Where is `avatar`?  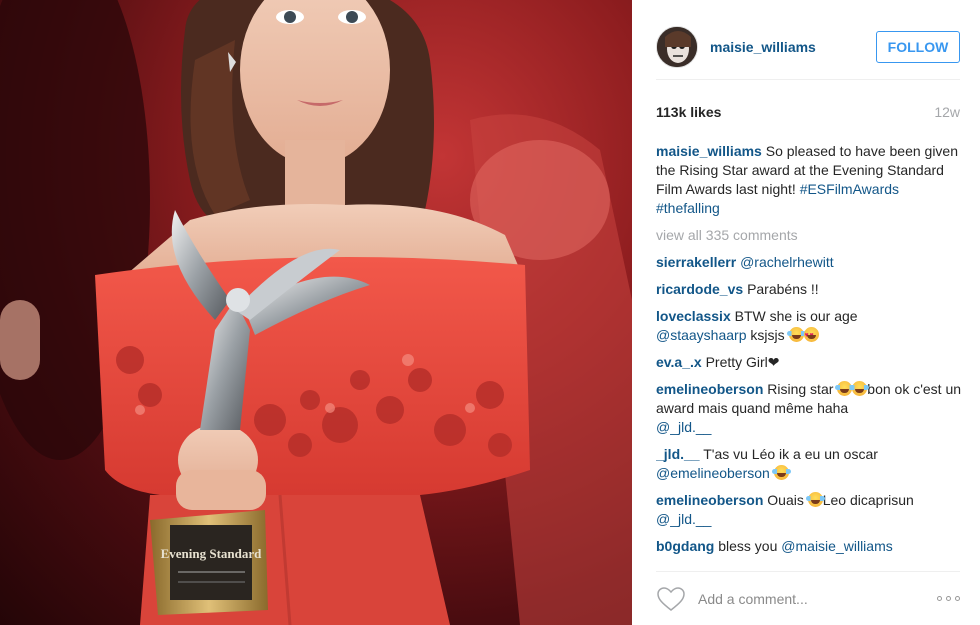 avatar is located at coordinates (677, 46).